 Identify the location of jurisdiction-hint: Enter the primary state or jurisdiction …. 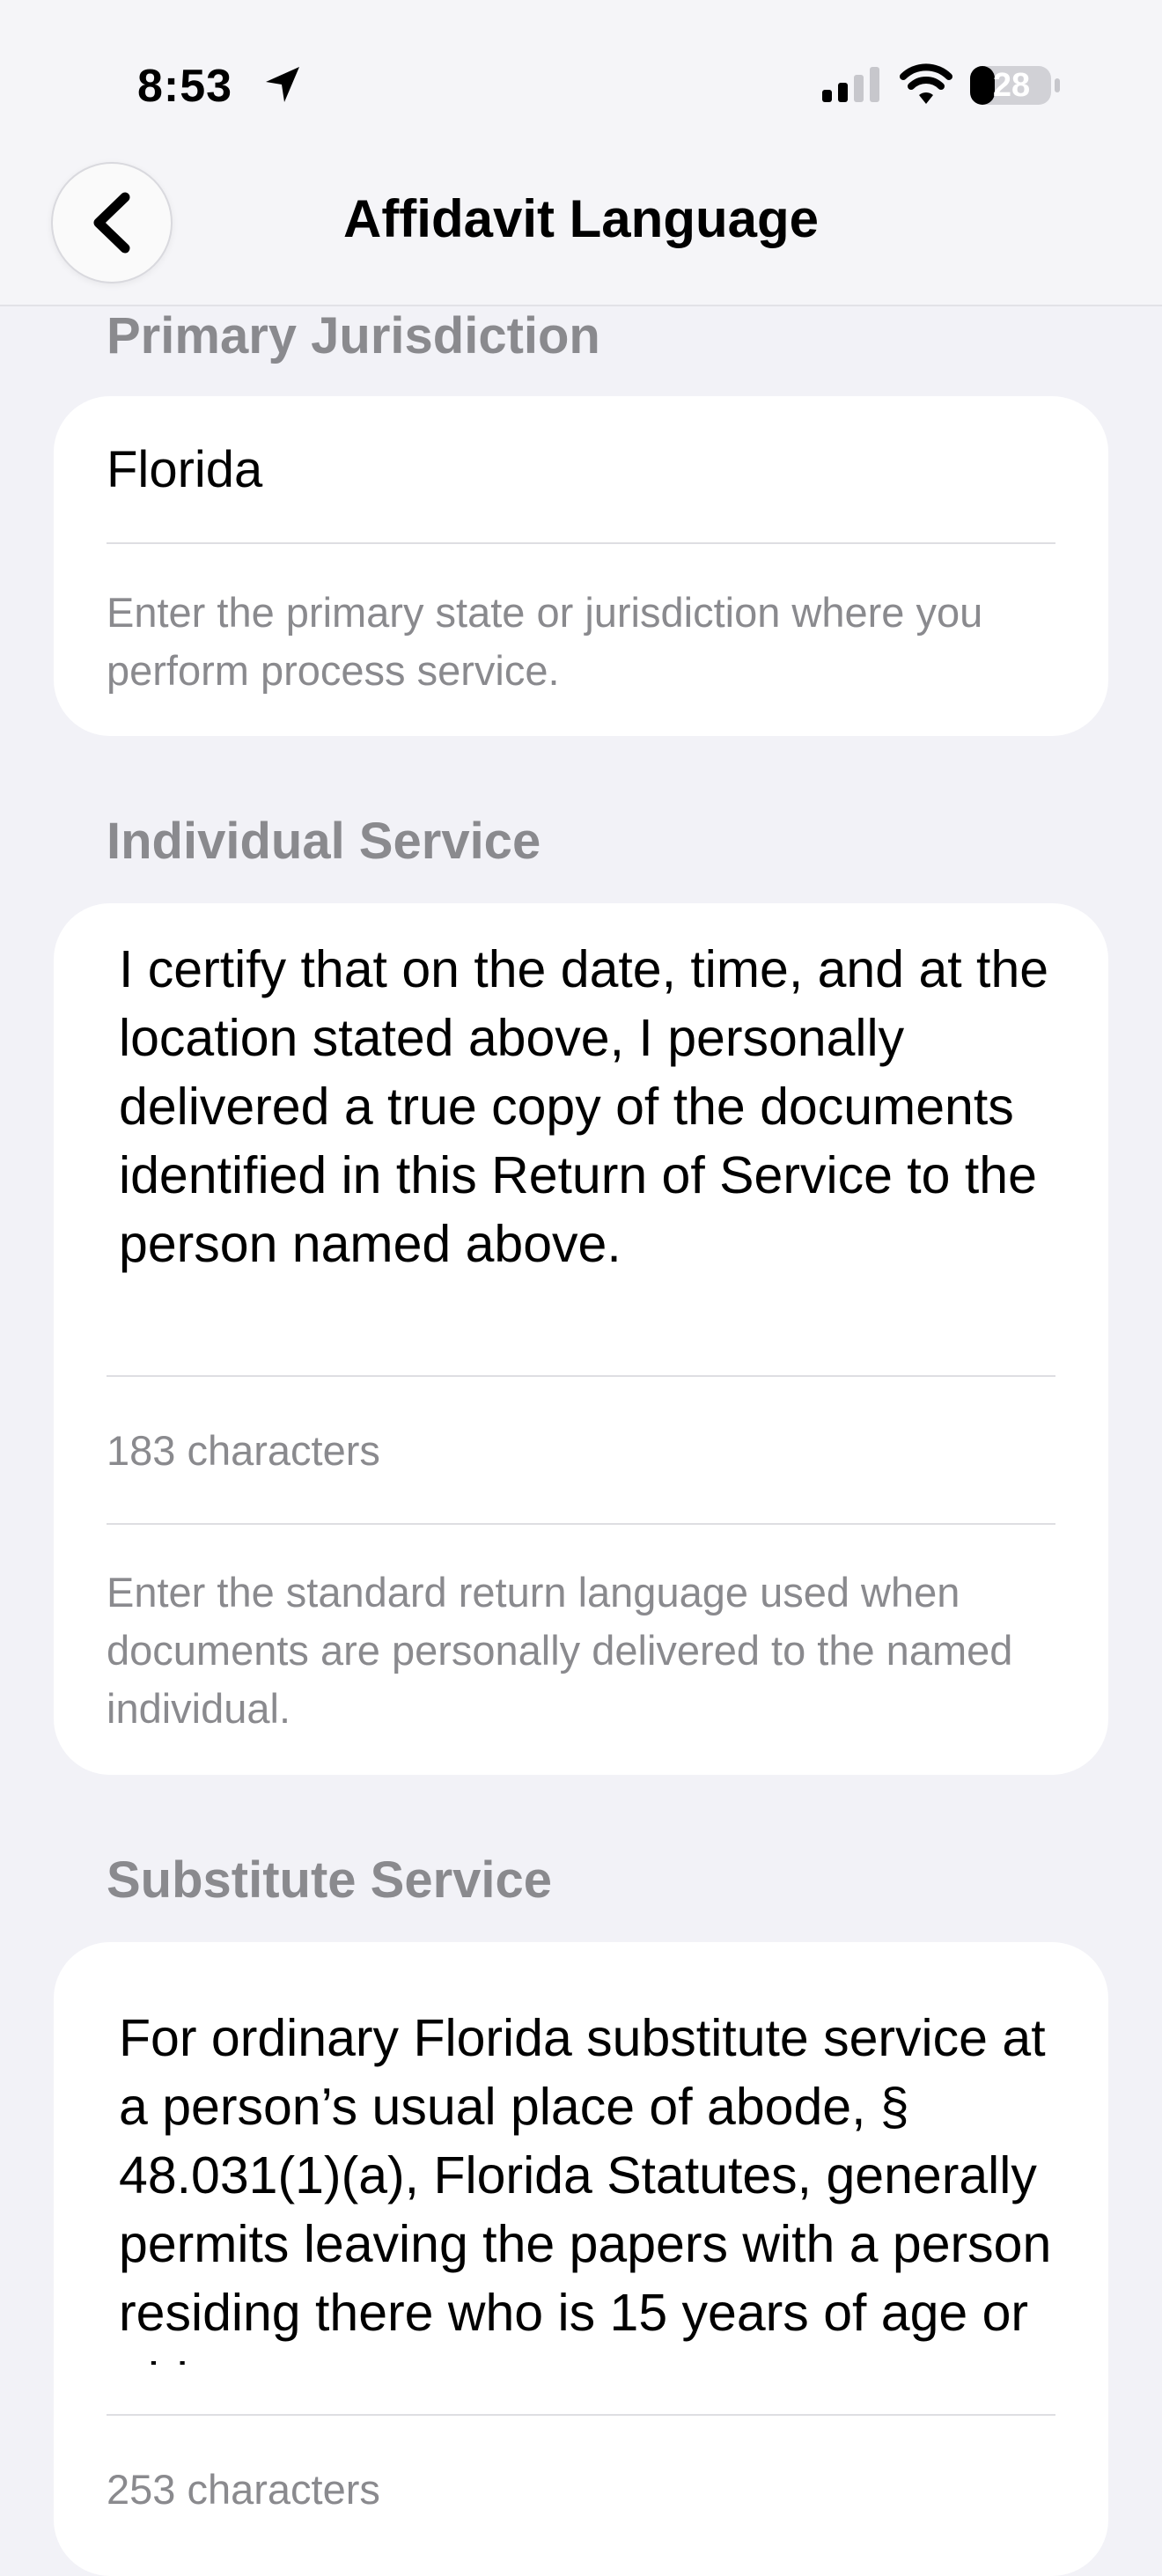
(545, 641).